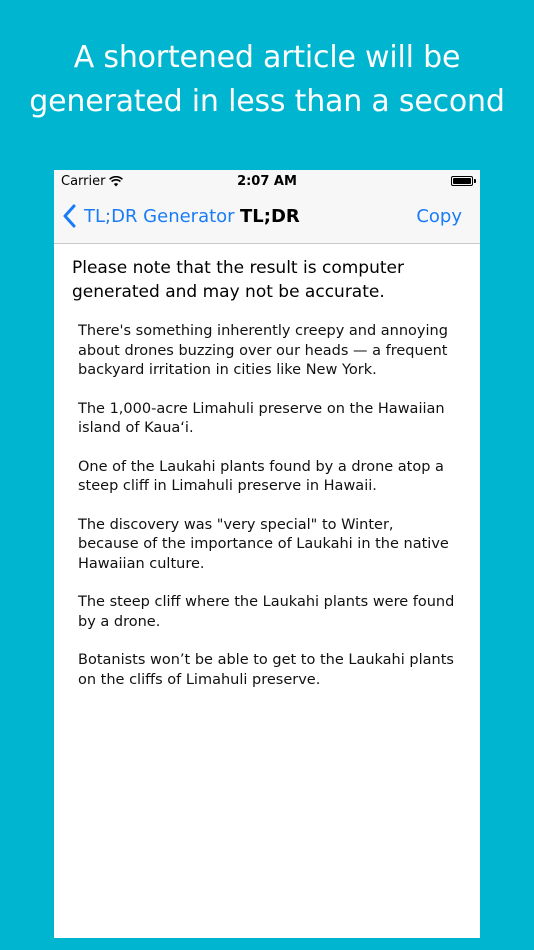 Image resolution: width=534 pixels, height=950 pixels. I want to click on status-time: 2:07 AM, so click(267, 181).